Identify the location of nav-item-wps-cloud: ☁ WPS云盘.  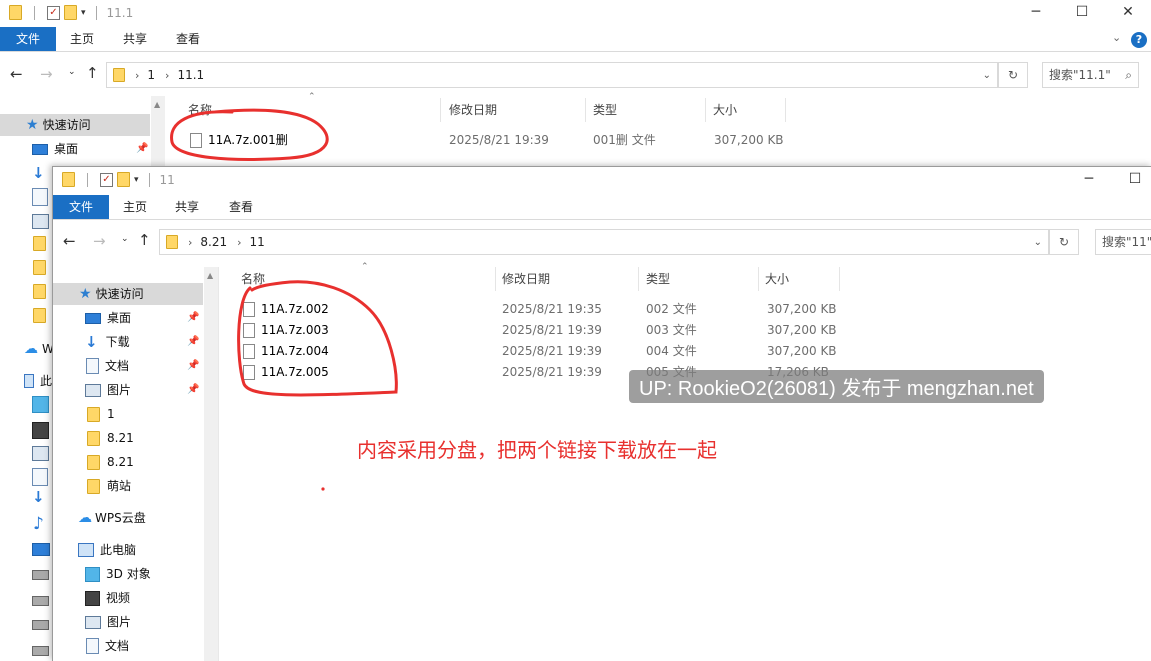
(128, 518).